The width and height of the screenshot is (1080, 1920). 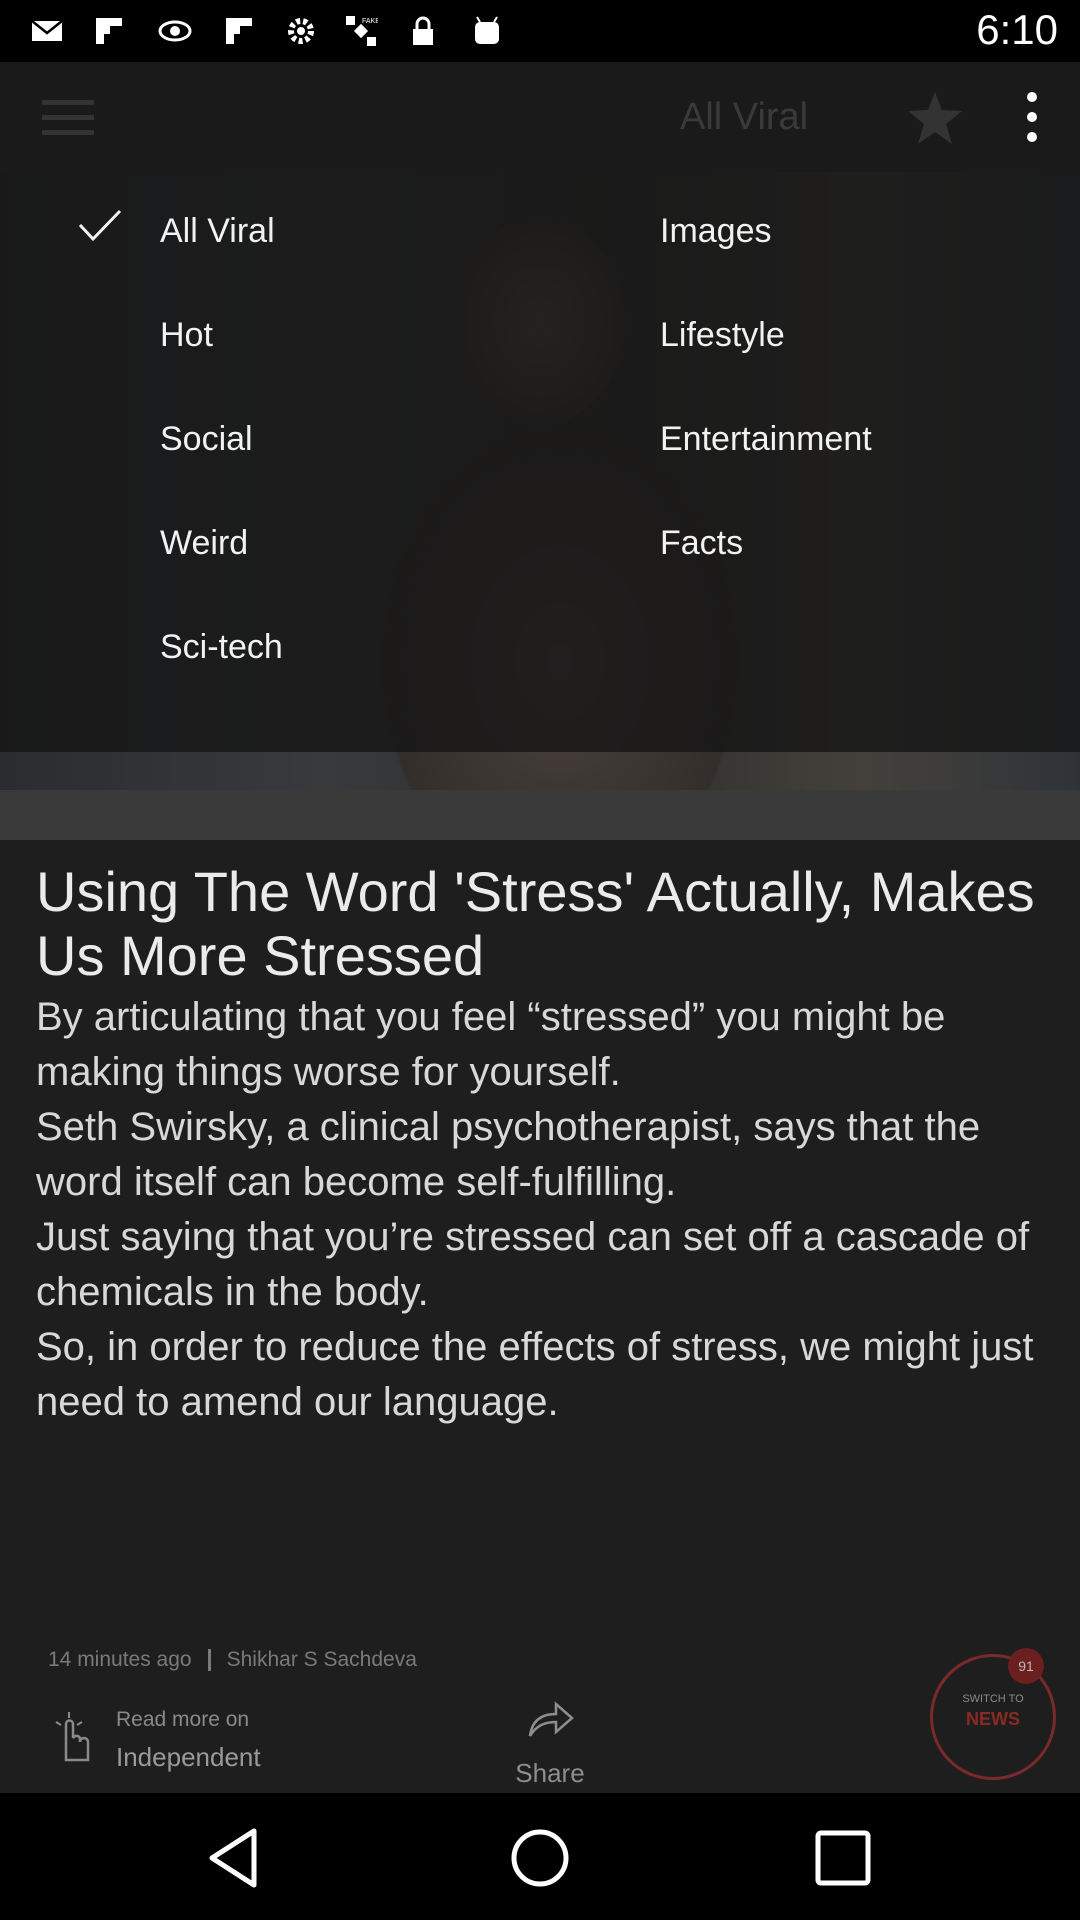 I want to click on switch-small-label: SWITCH TO, so click(x=993, y=1699).